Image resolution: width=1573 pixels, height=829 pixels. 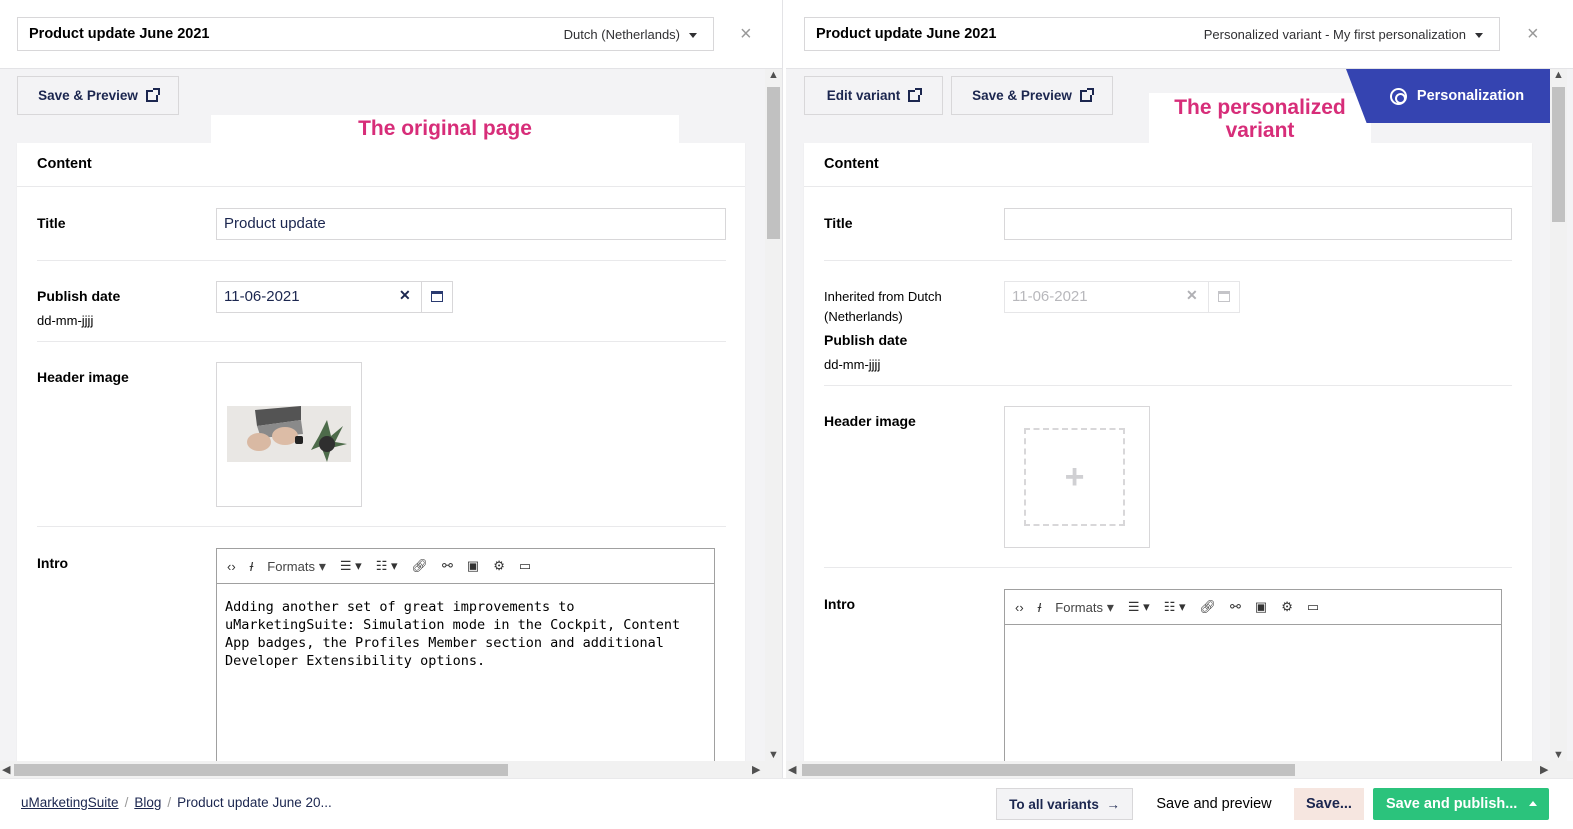 What do you see at coordinates (119, 34) in the screenshot?
I see `left-name-value: Product update June 2021` at bounding box center [119, 34].